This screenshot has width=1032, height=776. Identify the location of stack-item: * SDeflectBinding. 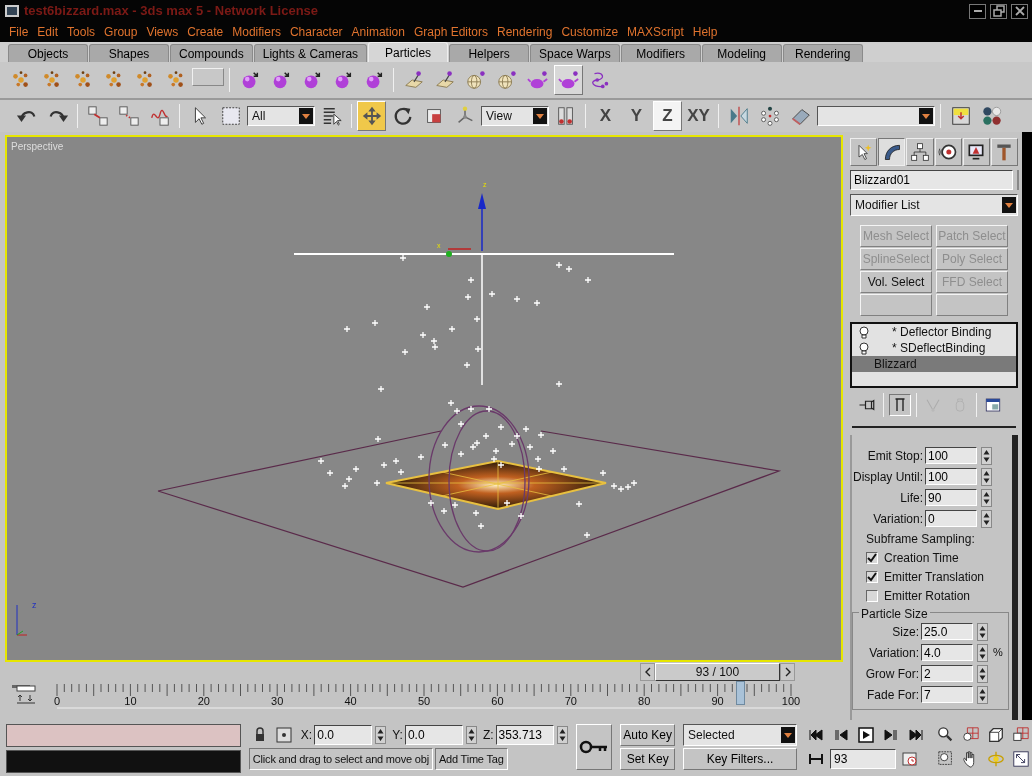
(934, 348).